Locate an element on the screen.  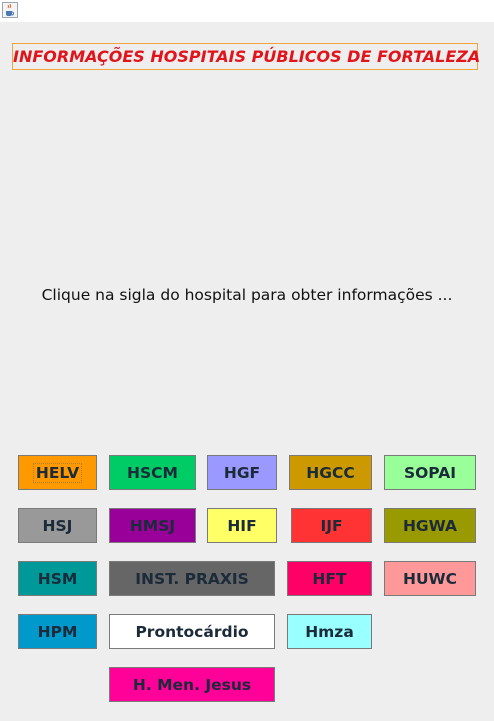
hospital-button-label: INST. PRAXIS is located at coordinates (192, 578).